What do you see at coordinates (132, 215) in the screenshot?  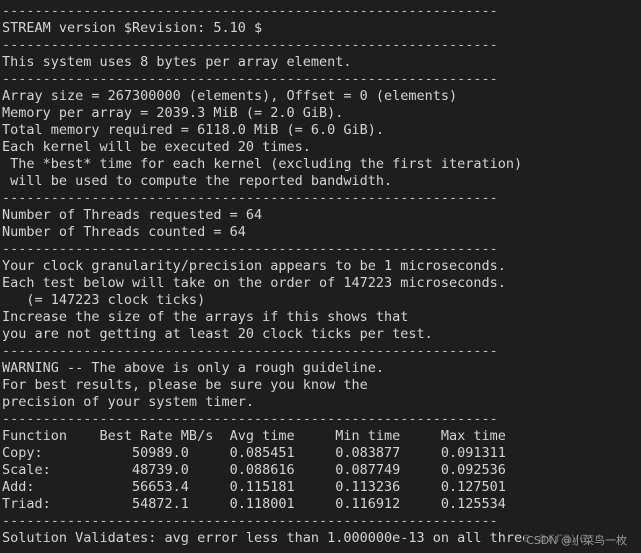 I see `output-line: Number of Threads requested = 64` at bounding box center [132, 215].